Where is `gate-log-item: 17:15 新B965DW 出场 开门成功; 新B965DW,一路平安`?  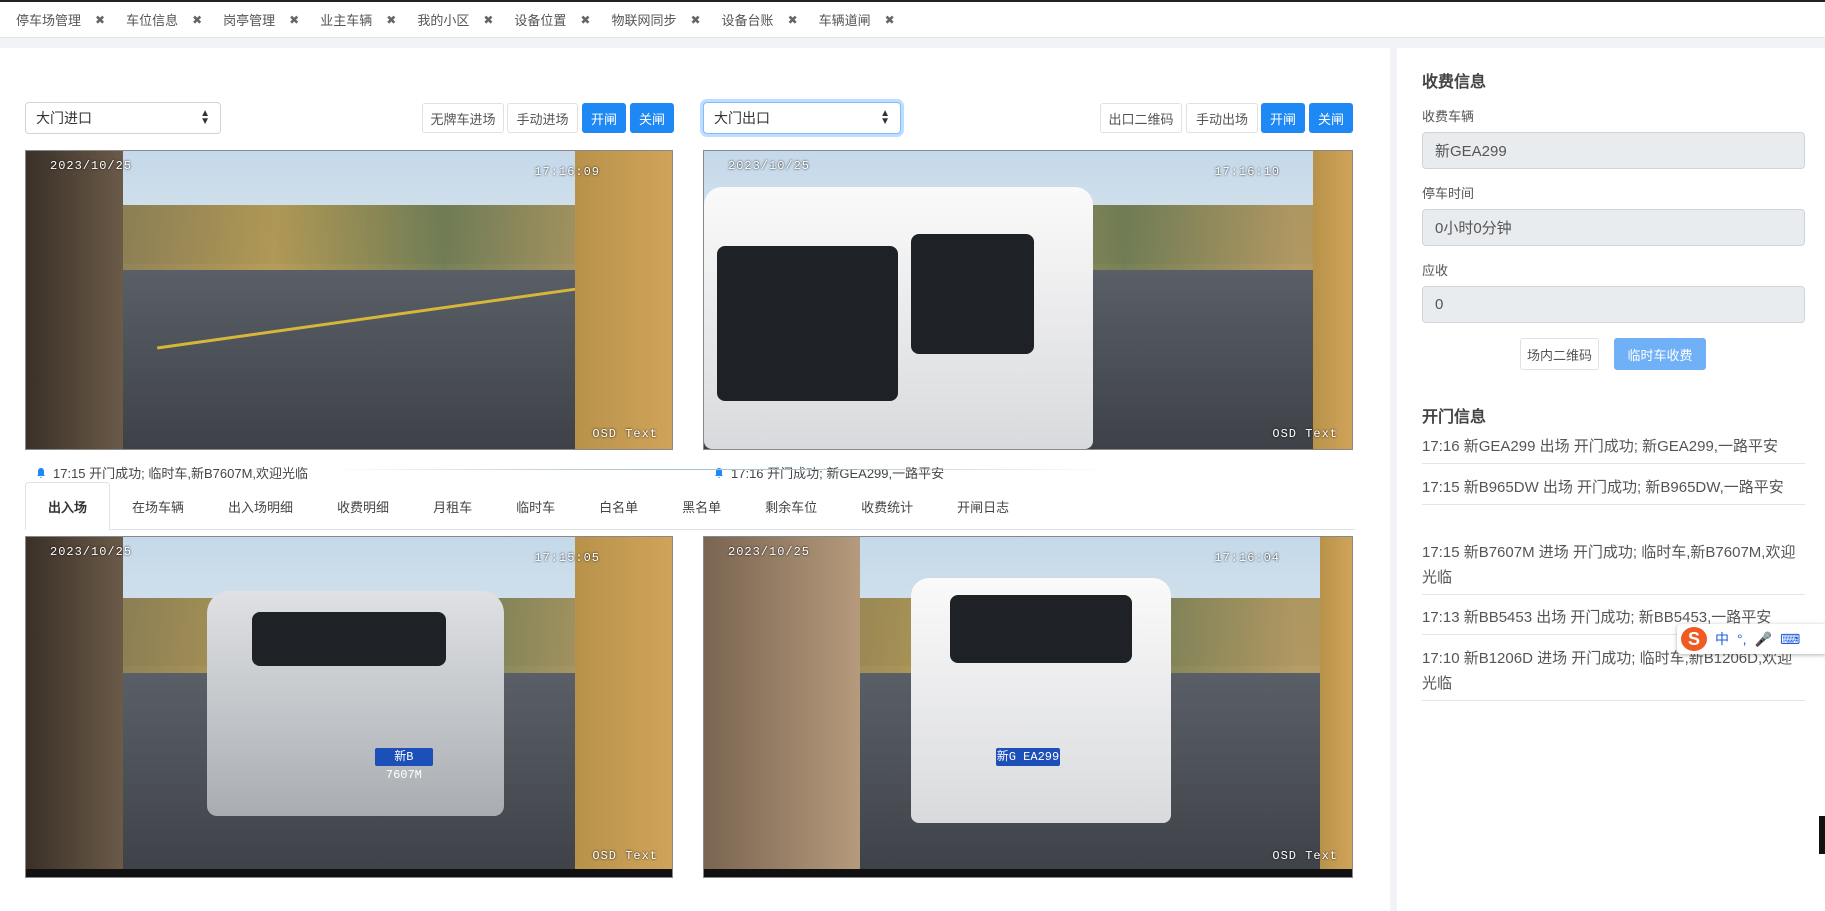 gate-log-item: 17:15 新B965DW 出场 开门成功; 新B965DW,一路平安 is located at coordinates (1613, 490).